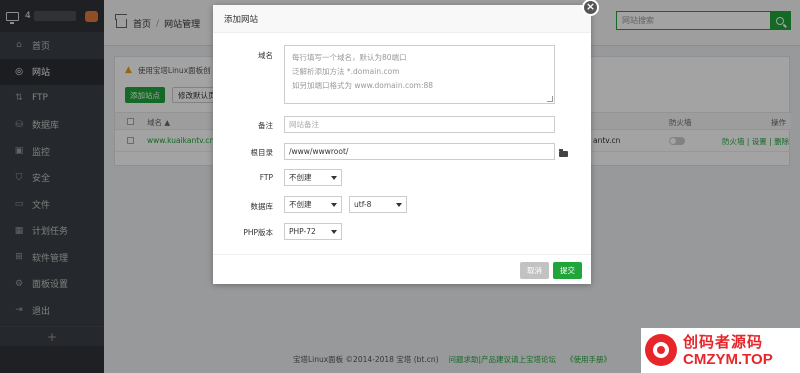 This screenshot has width=800, height=373. I want to click on watermark: 创码者源码 CMZYM.TOP, so click(720, 350).